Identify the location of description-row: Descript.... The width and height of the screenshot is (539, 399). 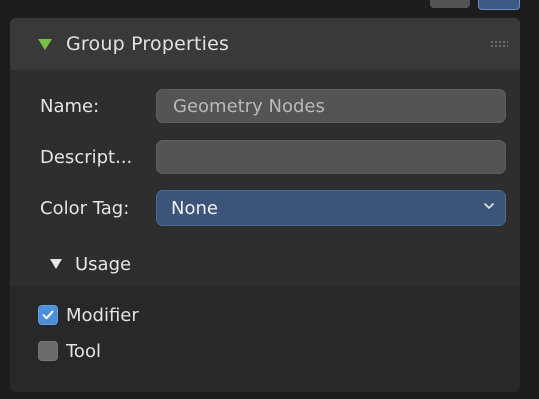
(265, 157).